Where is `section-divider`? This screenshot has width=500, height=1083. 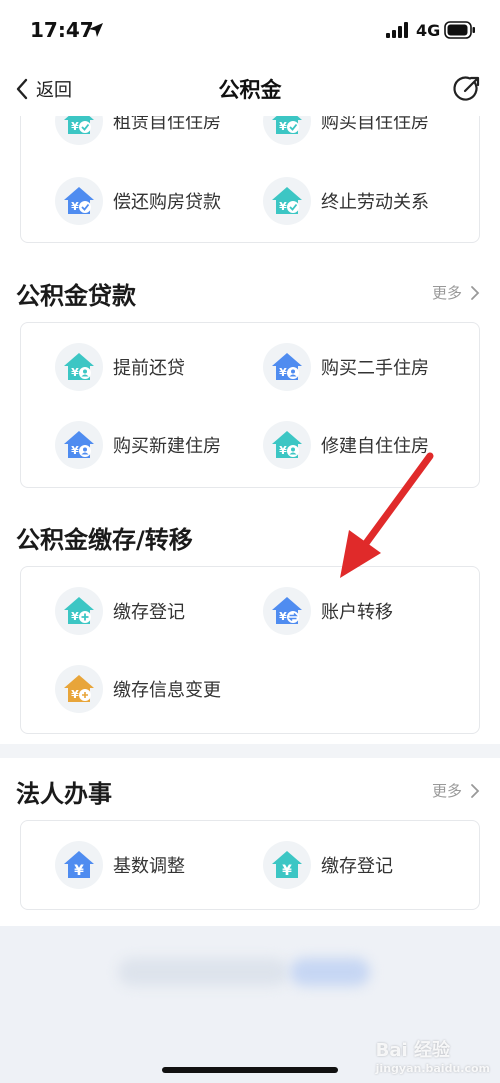
section-divider is located at coordinates (250, 751).